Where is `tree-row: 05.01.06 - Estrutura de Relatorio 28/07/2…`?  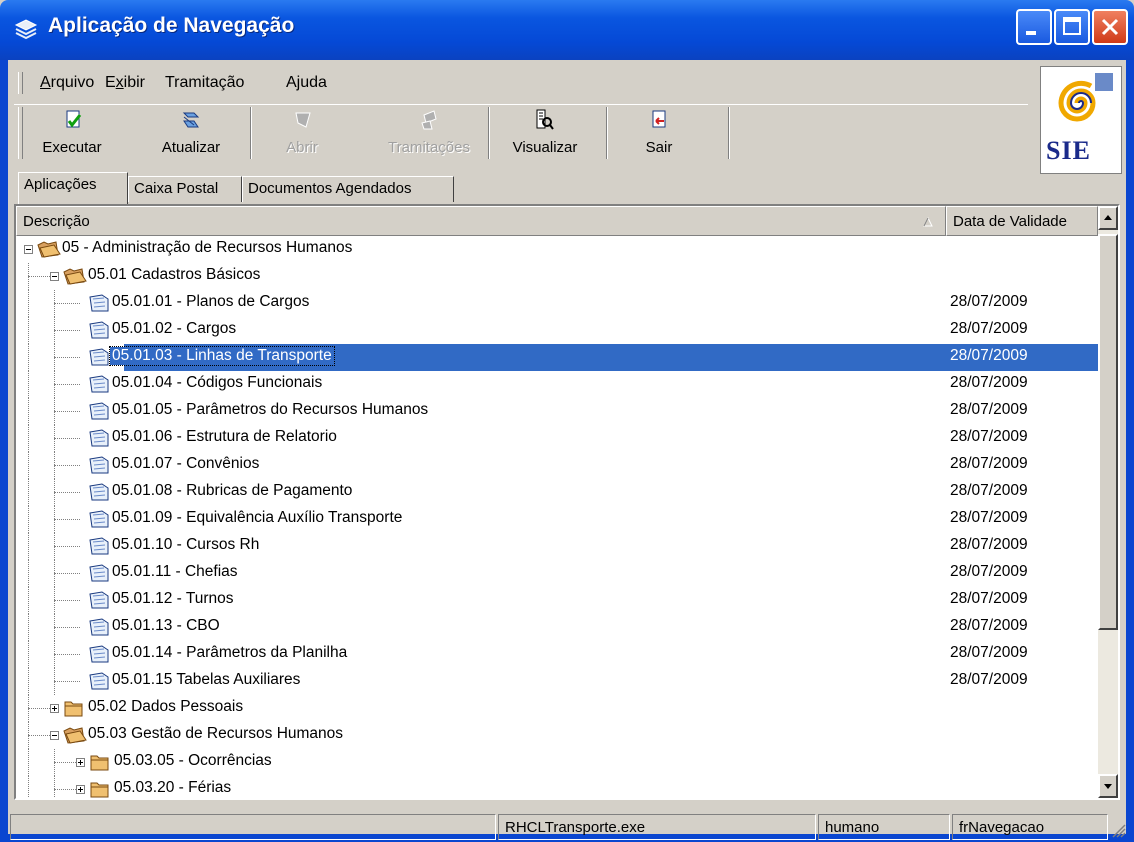
tree-row: 05.01.06 - Estrutura de Relatorio 28/07/2… is located at coordinates (557, 438).